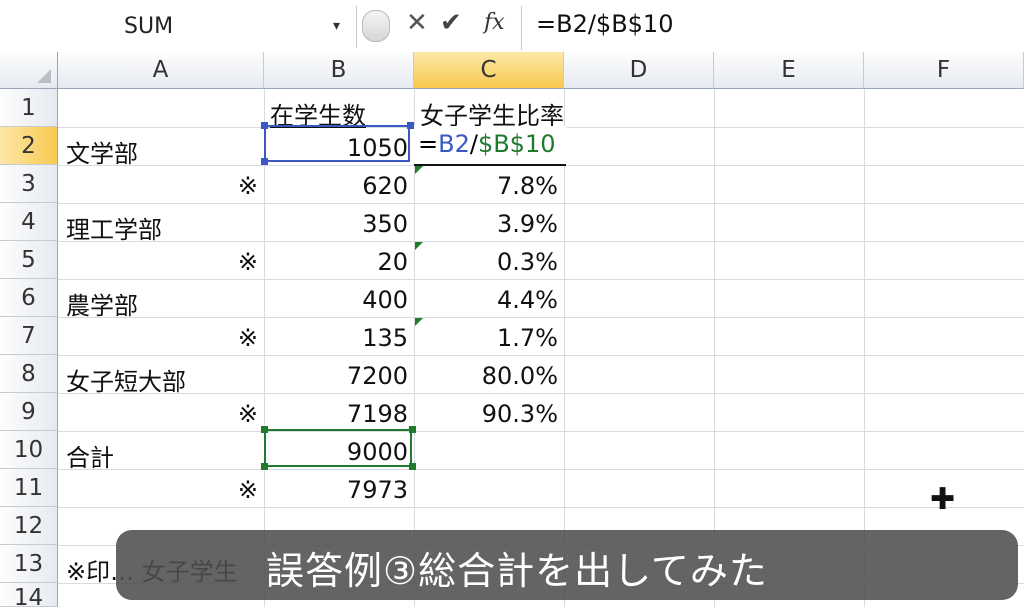 The image size is (1024, 613). I want to click on cell-c3: 7.8%, so click(488, 186).